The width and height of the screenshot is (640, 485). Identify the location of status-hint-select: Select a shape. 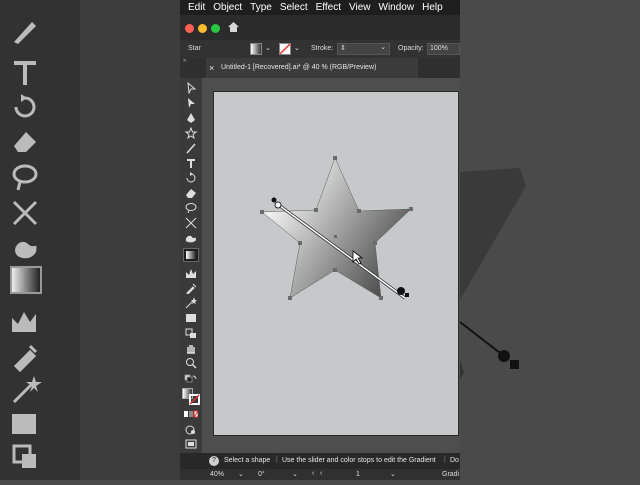
(247, 460).